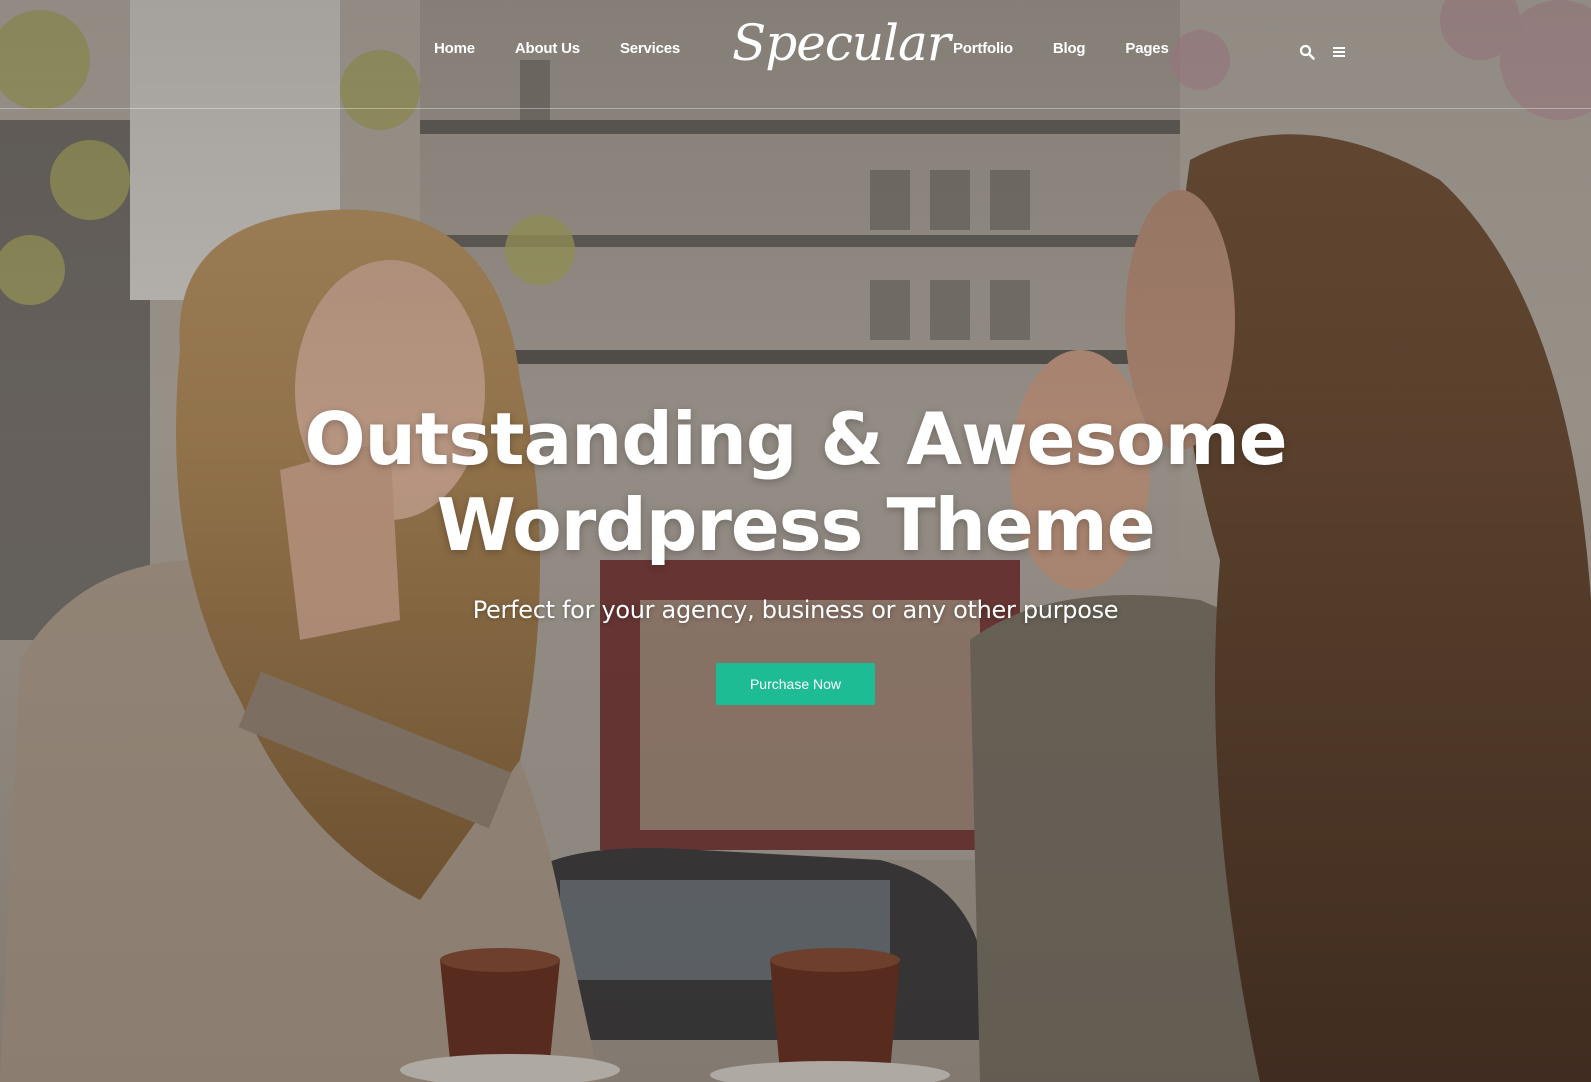 This screenshot has width=1591, height=1082. I want to click on purchase-now-button: Purchase Now, so click(795, 684).